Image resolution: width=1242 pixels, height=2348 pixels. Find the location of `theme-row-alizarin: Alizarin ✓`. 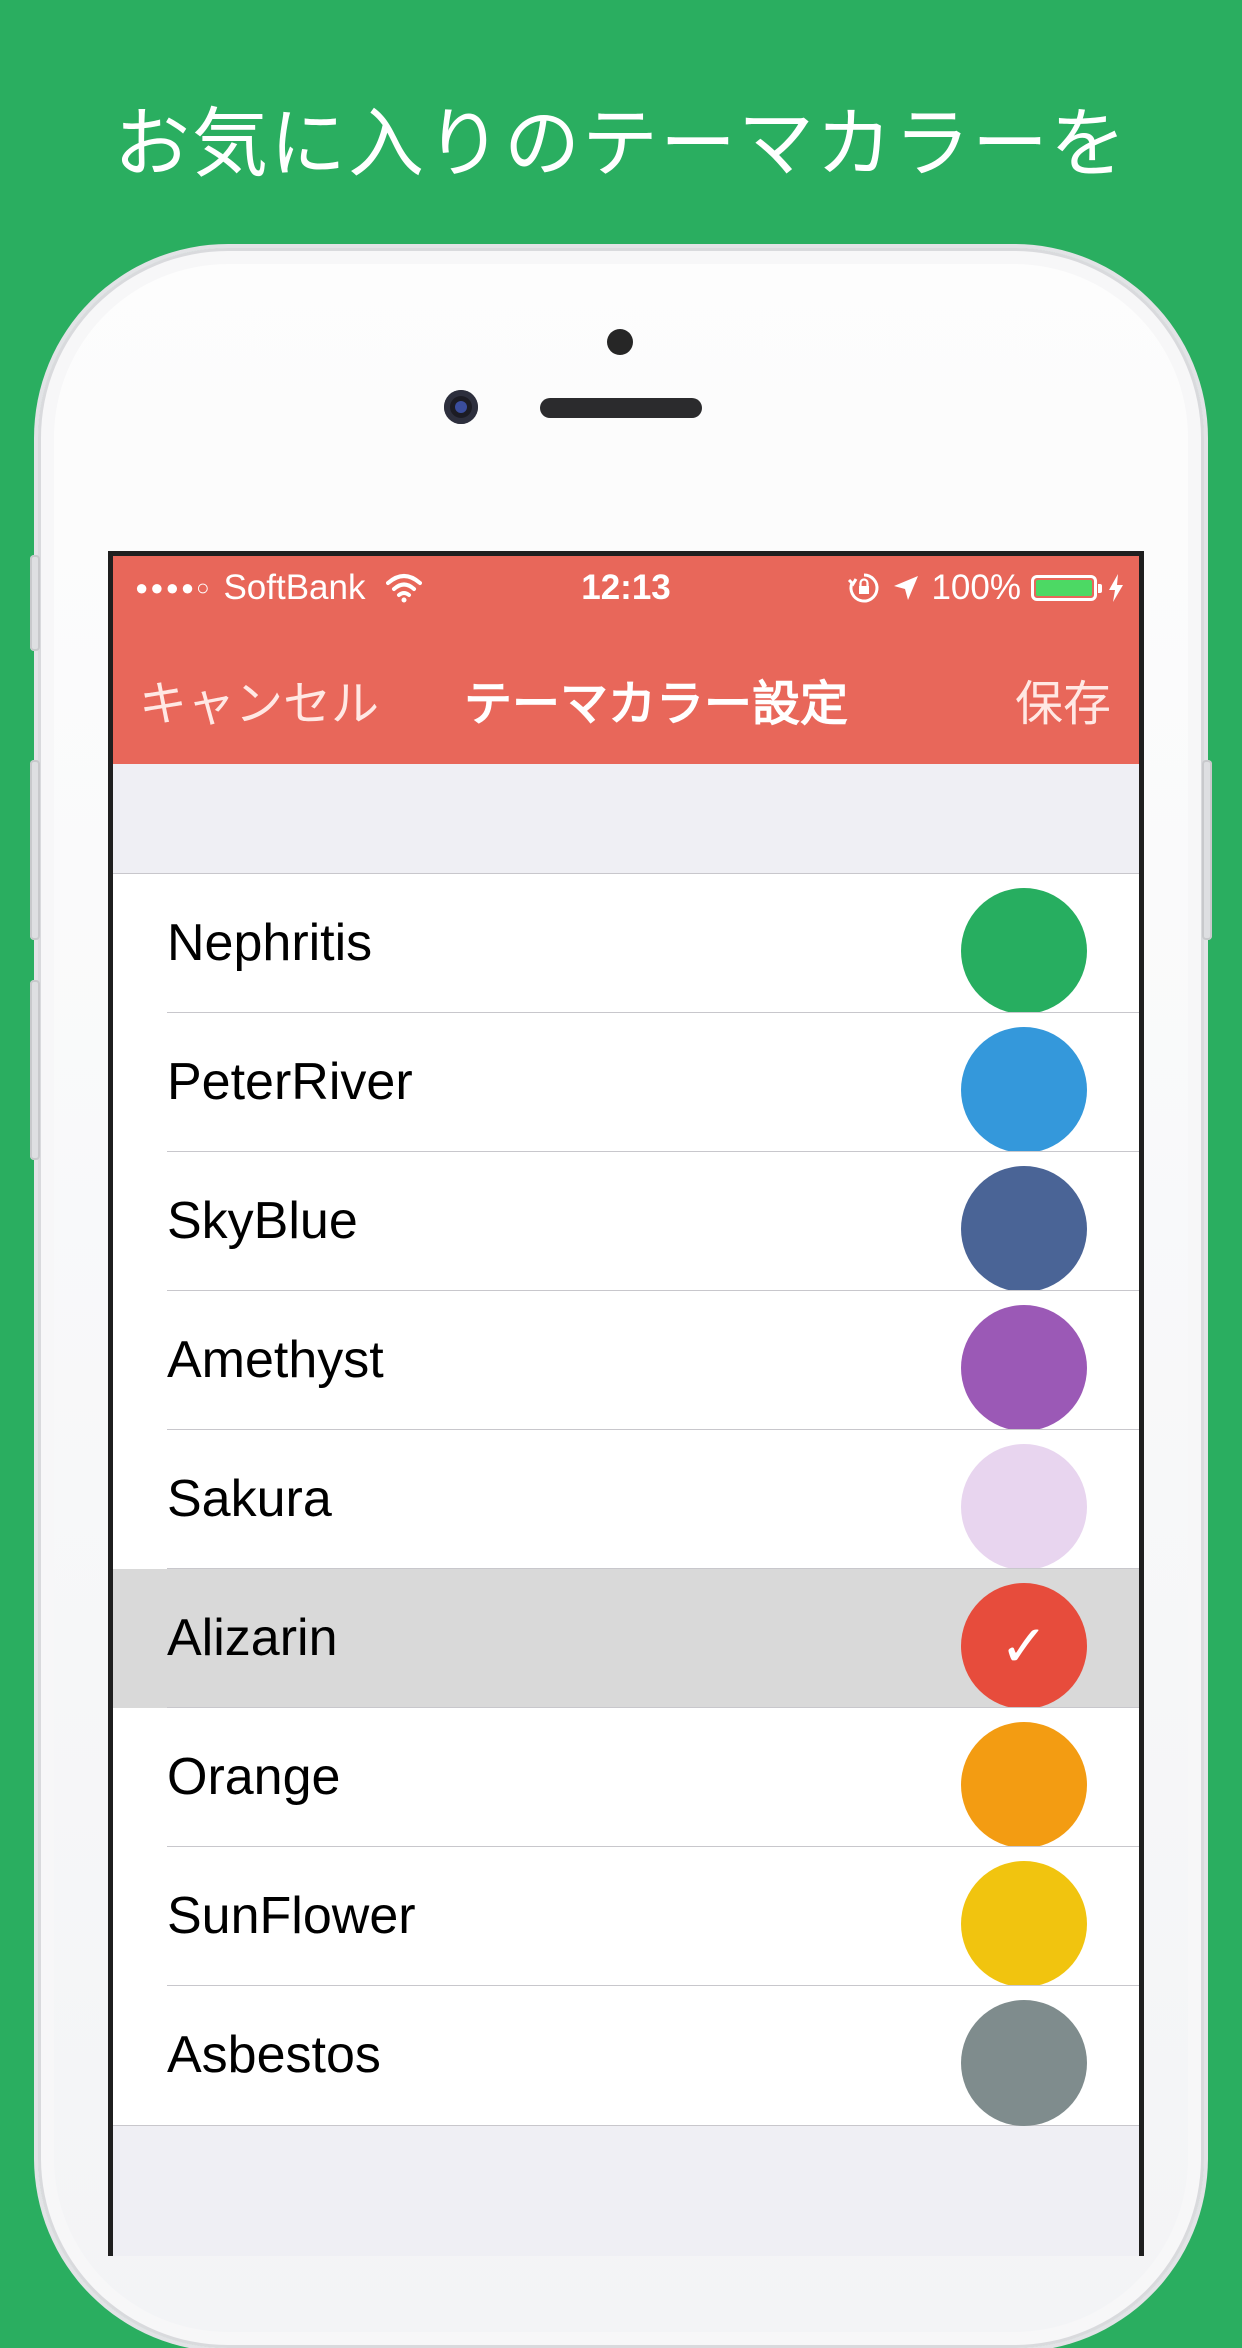

theme-row-alizarin: Alizarin ✓ is located at coordinates (626, 1639).